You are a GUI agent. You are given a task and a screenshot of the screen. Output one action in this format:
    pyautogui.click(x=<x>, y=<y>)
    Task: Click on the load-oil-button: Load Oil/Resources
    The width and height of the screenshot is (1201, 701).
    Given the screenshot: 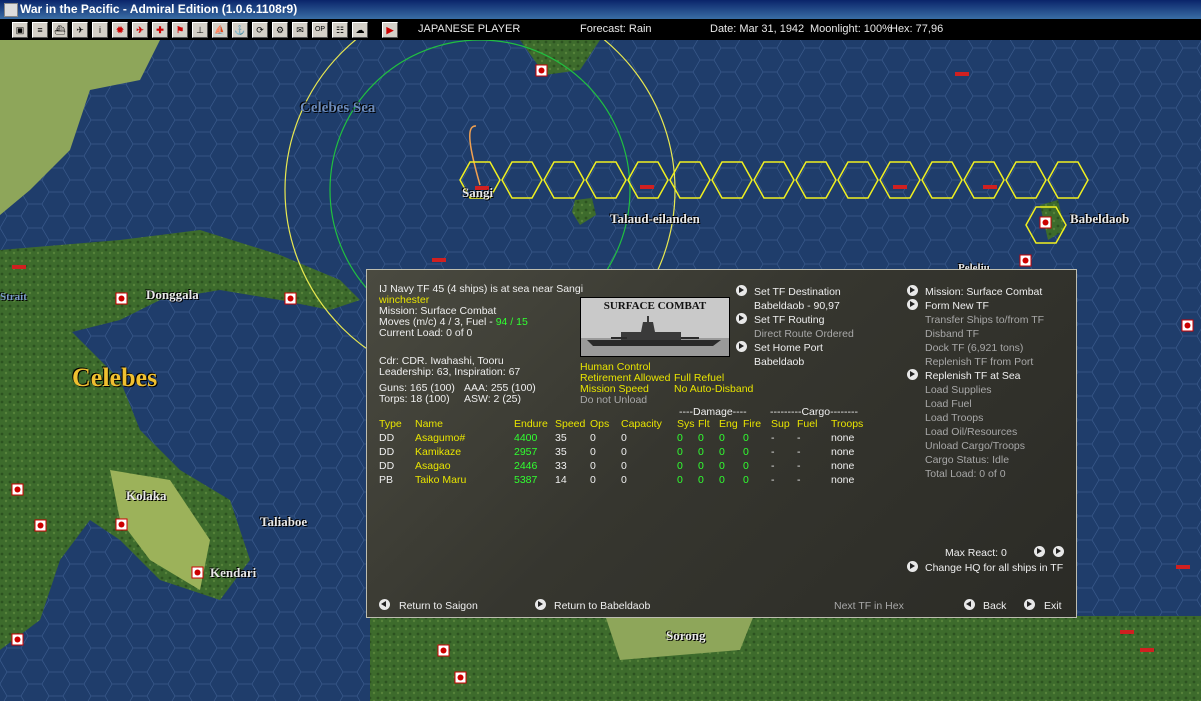 What is the action you would take?
    pyautogui.click(x=971, y=432)
    